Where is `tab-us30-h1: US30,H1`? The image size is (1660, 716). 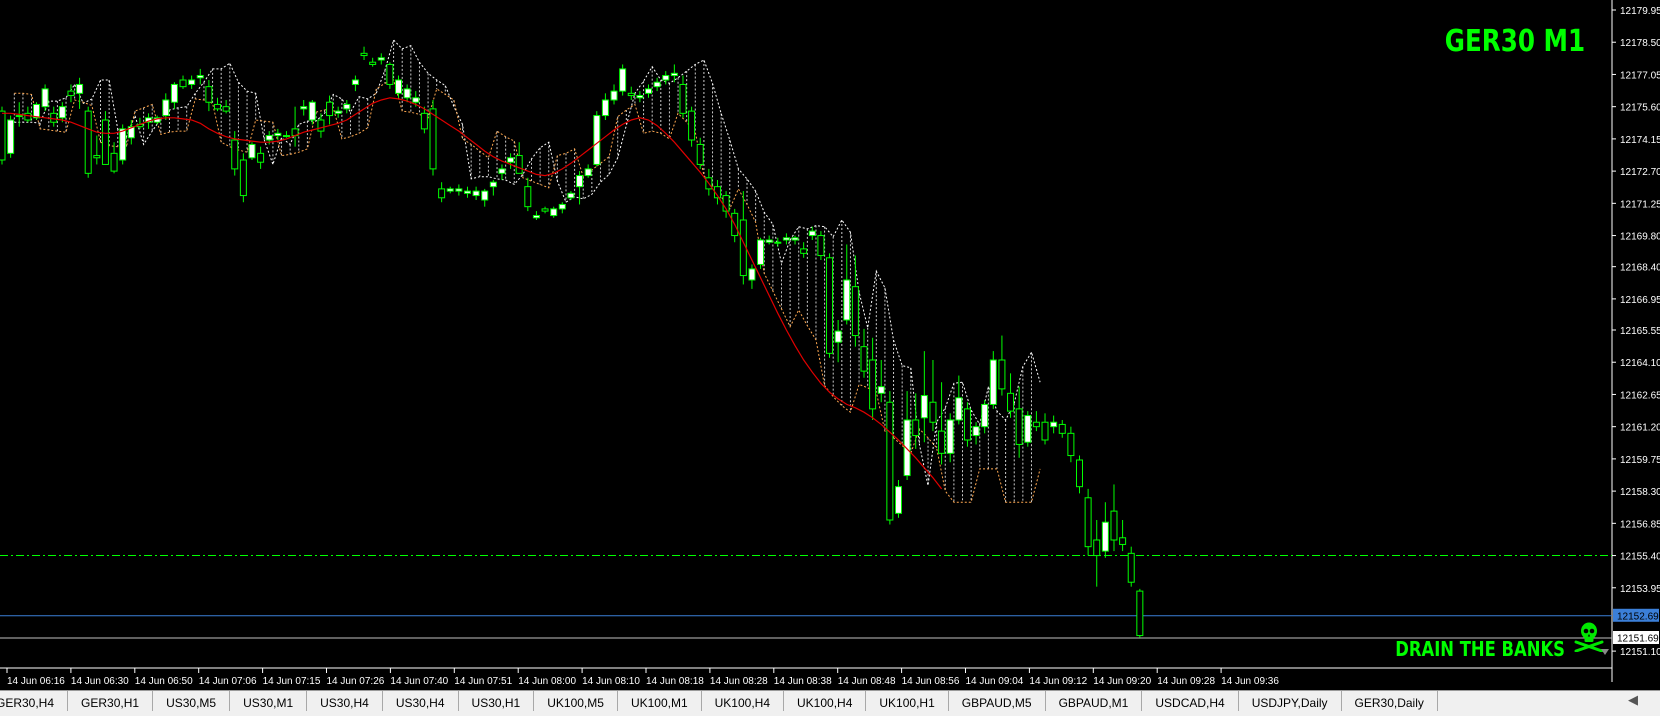
tab-us30-h1: US30,H1 is located at coordinates (497, 701).